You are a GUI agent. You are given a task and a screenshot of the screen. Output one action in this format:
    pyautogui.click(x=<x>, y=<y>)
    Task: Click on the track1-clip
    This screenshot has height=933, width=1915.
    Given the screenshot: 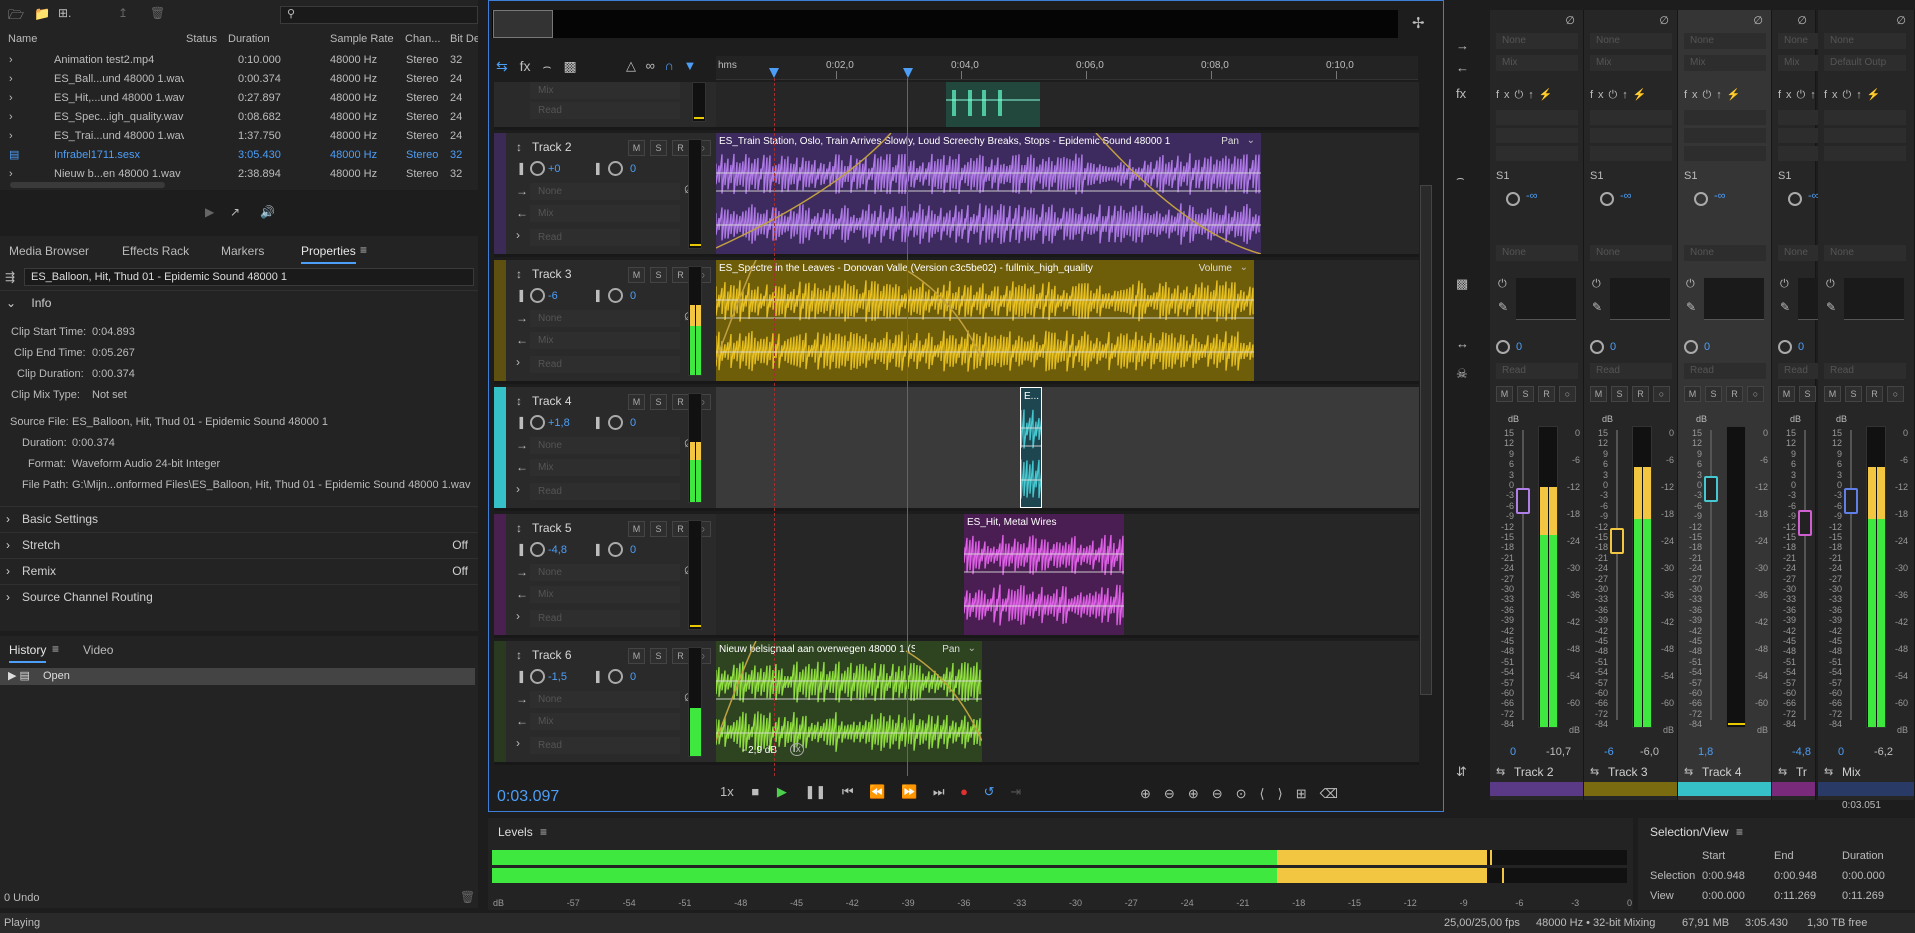 What is the action you would take?
    pyautogui.click(x=993, y=104)
    